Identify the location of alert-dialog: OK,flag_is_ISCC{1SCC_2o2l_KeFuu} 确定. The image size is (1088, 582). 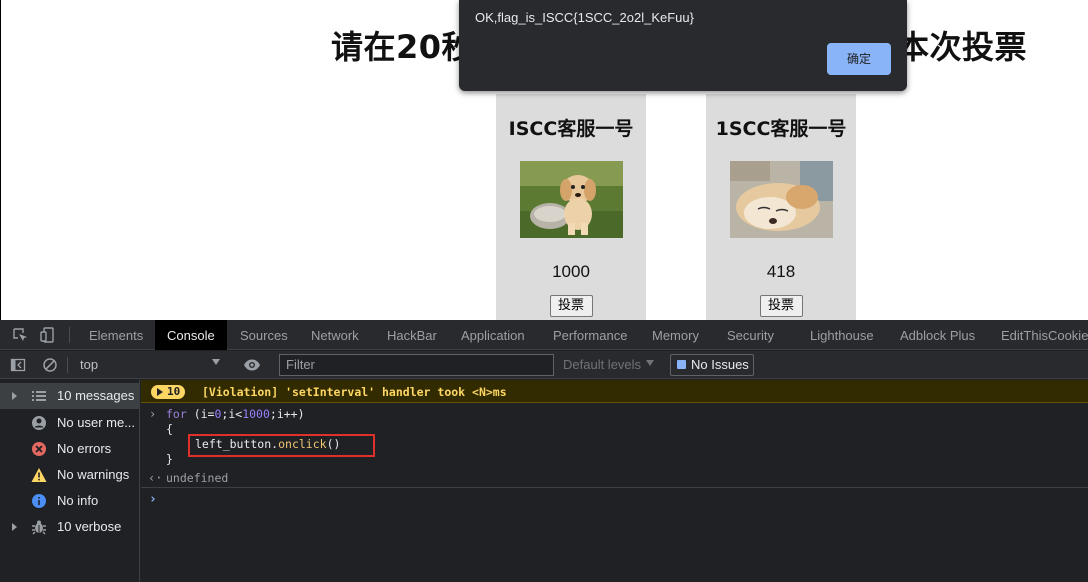
(683, 45).